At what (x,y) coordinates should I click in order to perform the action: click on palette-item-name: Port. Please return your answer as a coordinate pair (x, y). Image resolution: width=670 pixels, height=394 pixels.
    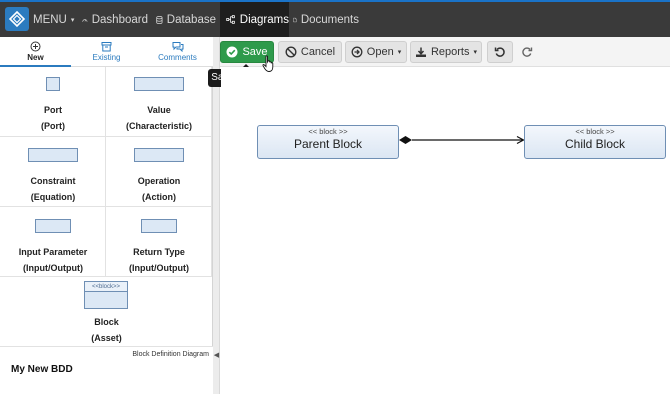
    Looking at the image, I should click on (53, 110).